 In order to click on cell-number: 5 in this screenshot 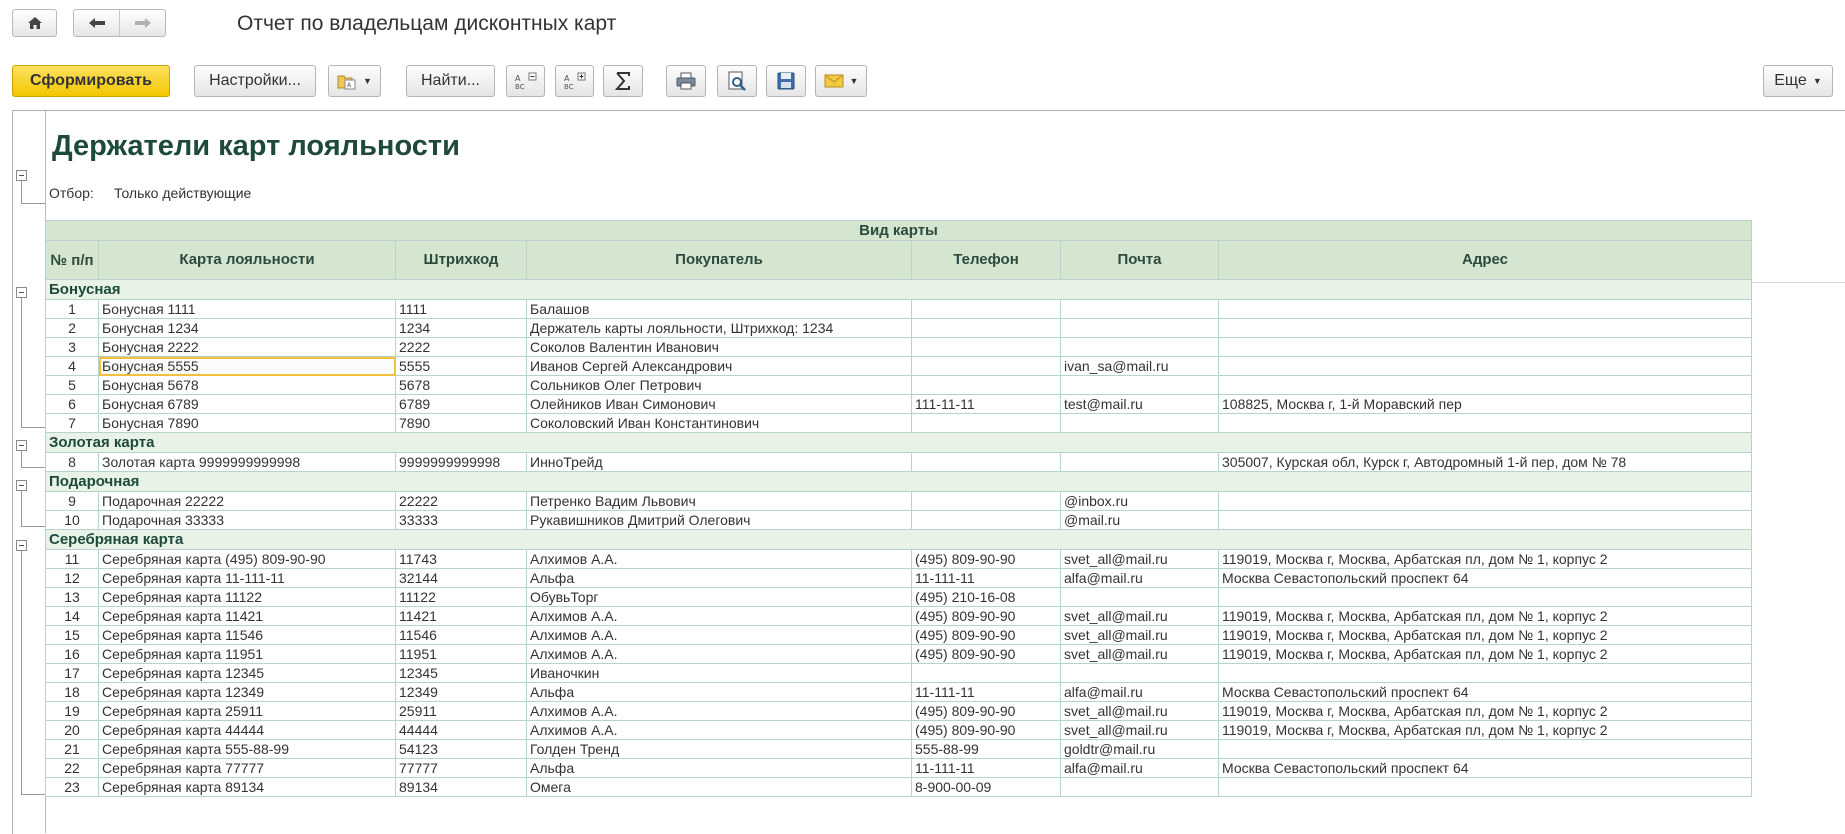, I will do `click(72, 385)`.